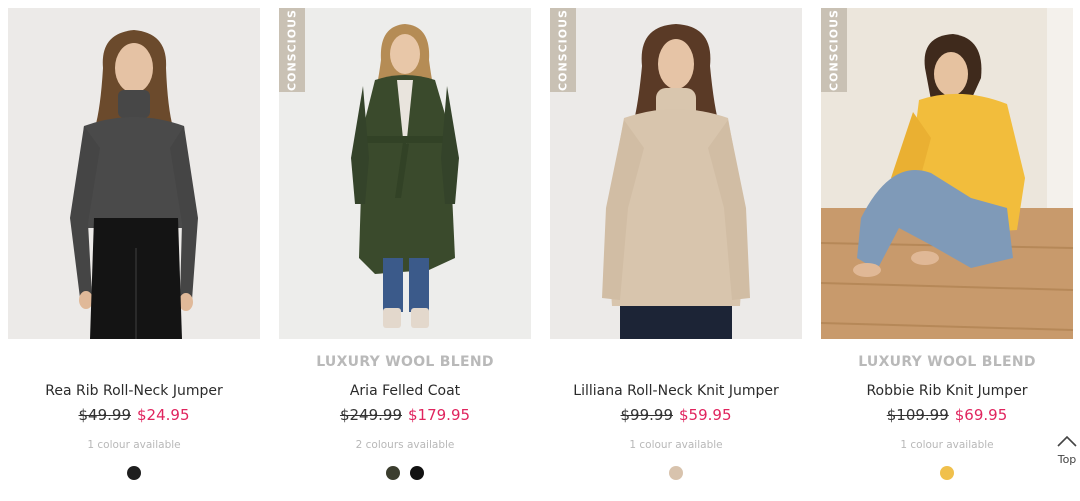 The image size is (1080, 501). Describe the element at coordinates (405, 415) in the screenshot. I see `product-prices: $249.99 $179.95` at that location.